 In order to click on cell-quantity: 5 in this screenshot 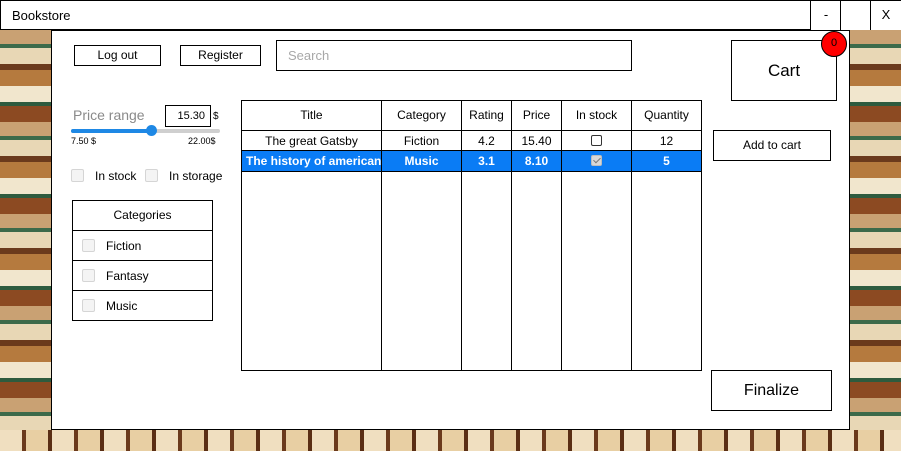, I will do `click(666, 161)`.